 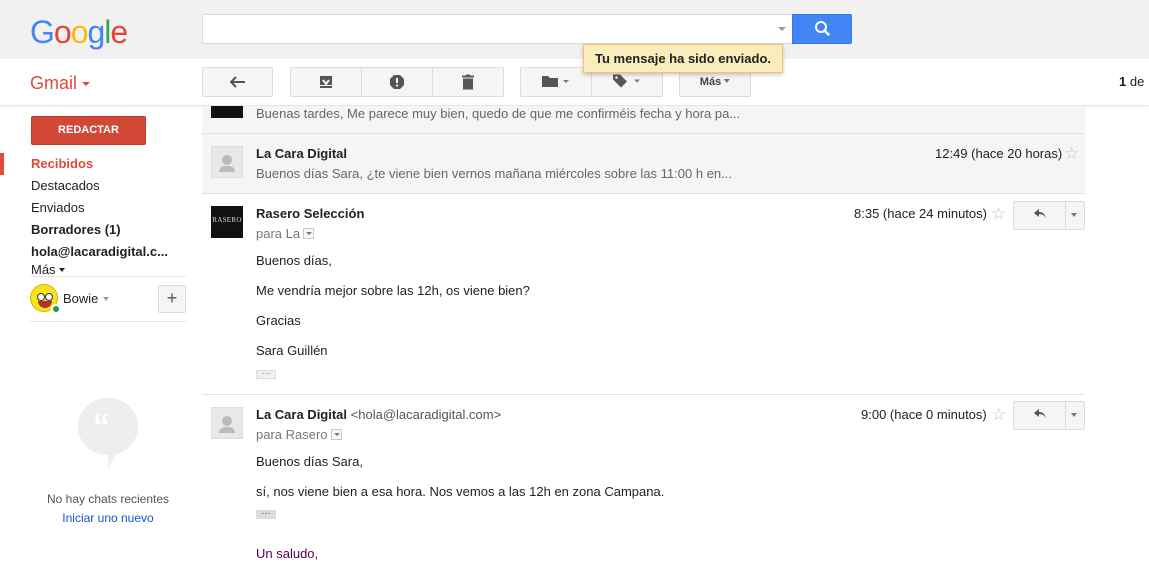 What do you see at coordinates (302, 414) in the screenshot?
I see `sender-name-text: La Cara Digital` at bounding box center [302, 414].